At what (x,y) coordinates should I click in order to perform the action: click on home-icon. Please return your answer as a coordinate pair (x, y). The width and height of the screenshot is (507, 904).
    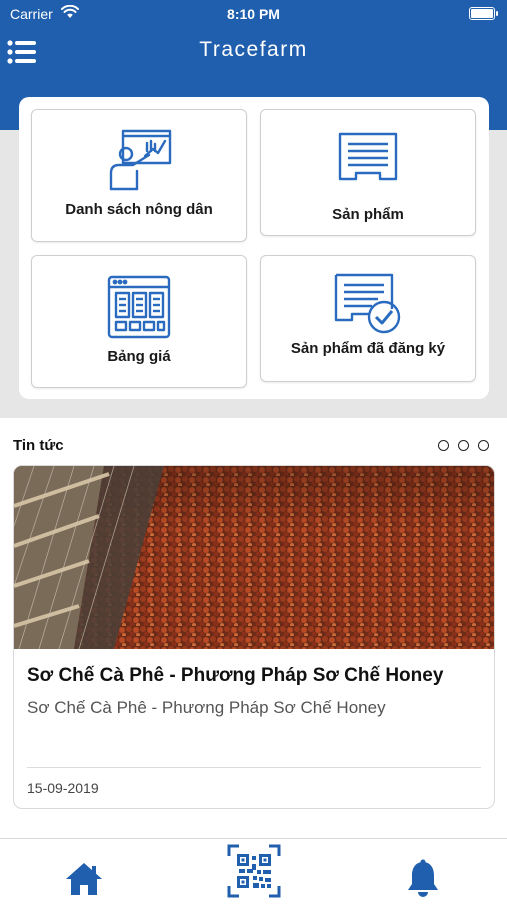
    Looking at the image, I should click on (84, 879).